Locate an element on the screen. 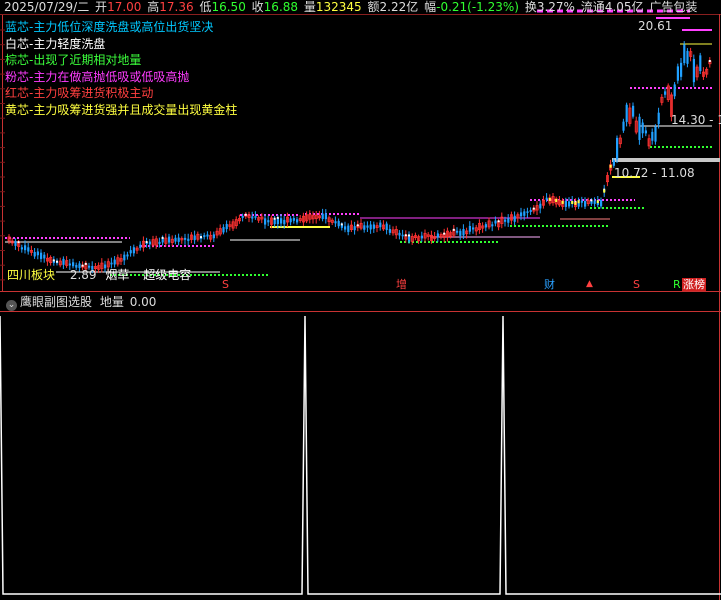 The width and height of the screenshot is (721, 600). board-supercap: 超级电容 is located at coordinates (167, 275).